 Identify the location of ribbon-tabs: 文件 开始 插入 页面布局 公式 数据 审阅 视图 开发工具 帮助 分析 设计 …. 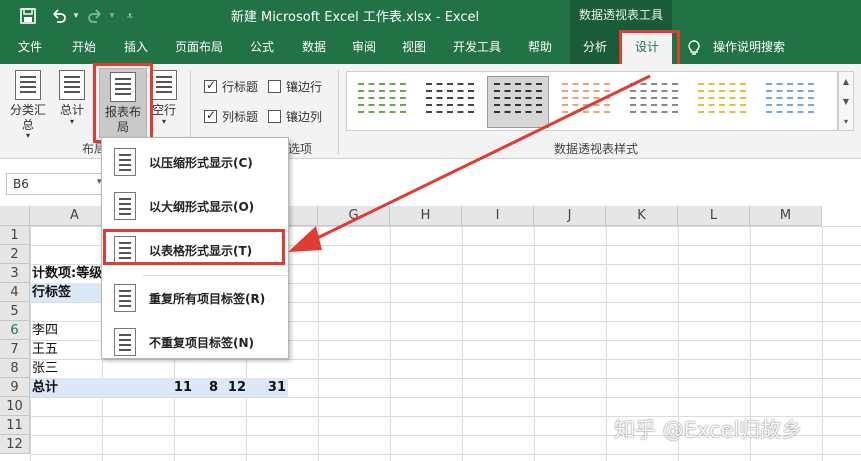
(430, 47).